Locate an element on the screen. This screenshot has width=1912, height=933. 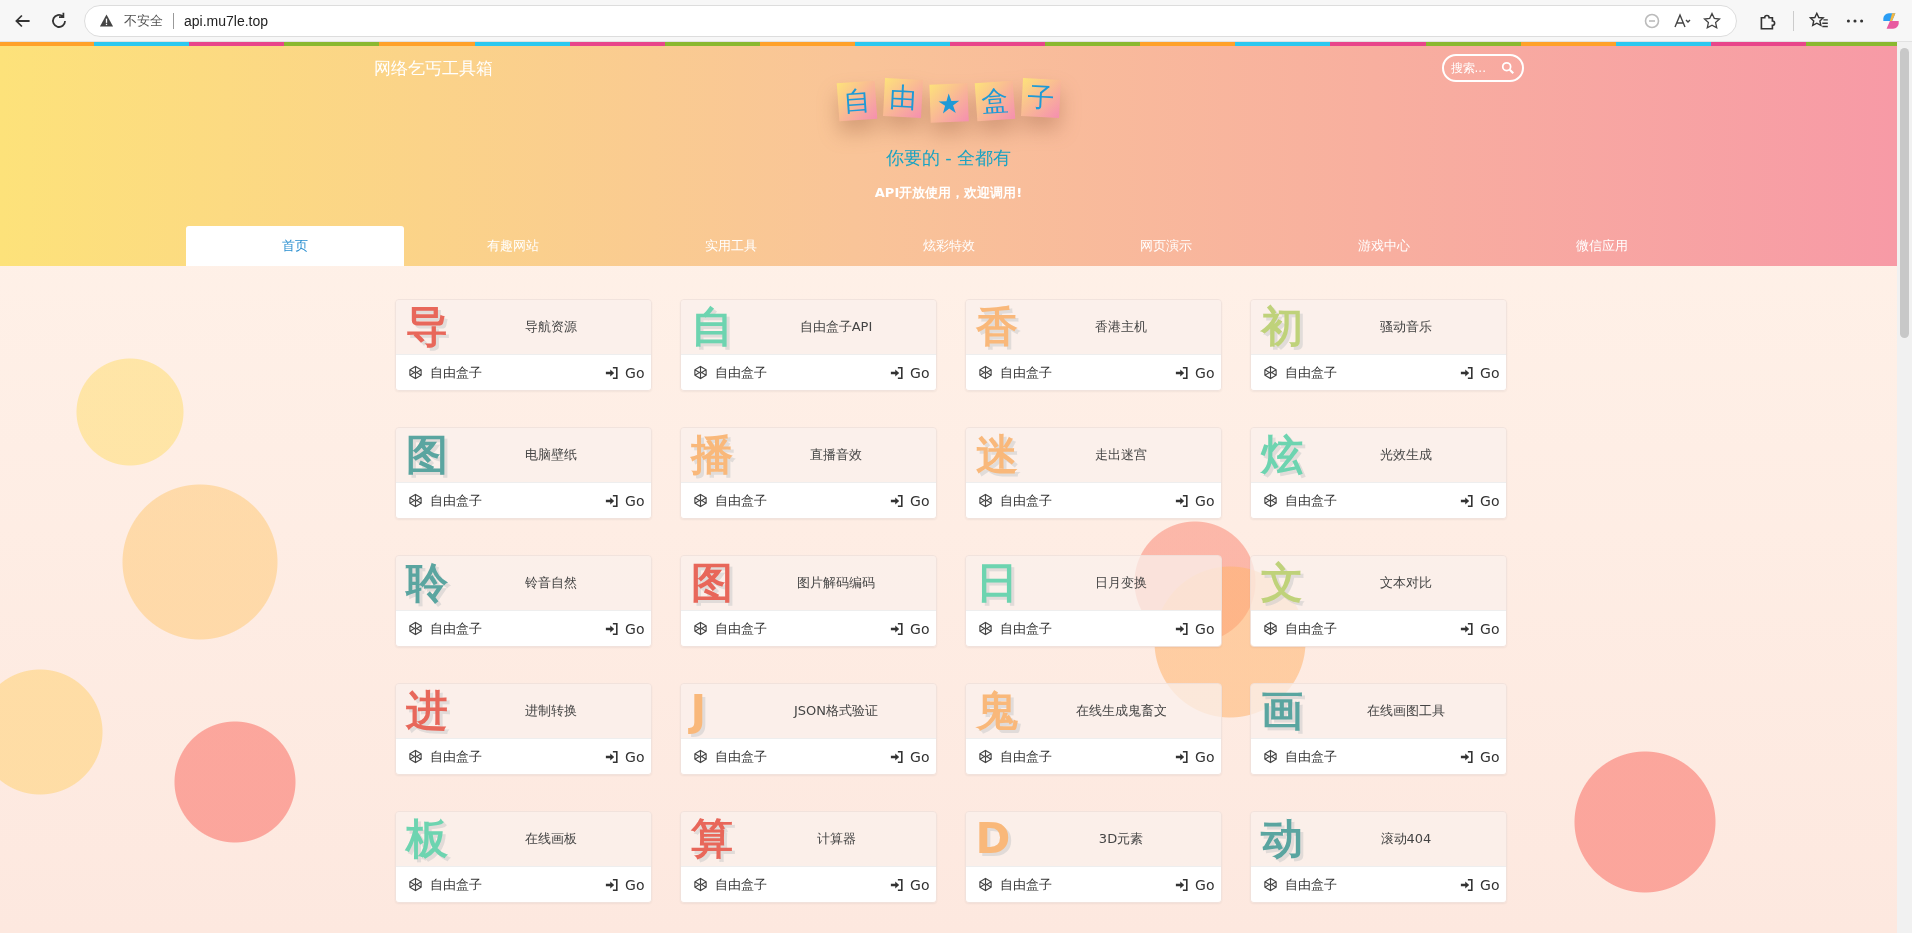
tool-card: 迷 走出迷宫 自由盒子 Go is located at coordinates (1093, 473).